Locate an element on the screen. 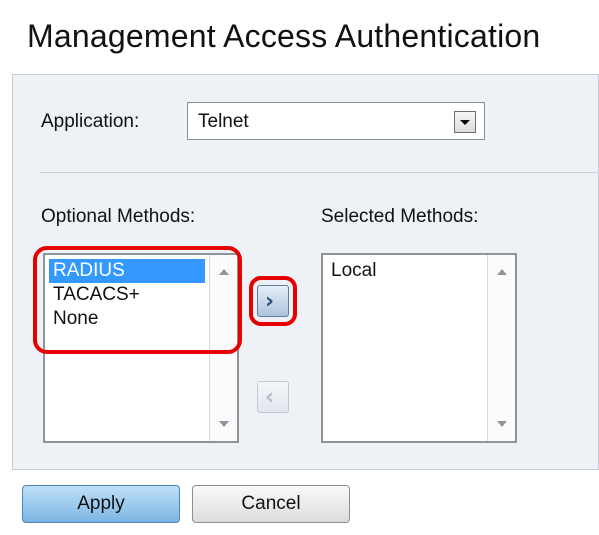  move-left-button: ‹ is located at coordinates (273, 397).